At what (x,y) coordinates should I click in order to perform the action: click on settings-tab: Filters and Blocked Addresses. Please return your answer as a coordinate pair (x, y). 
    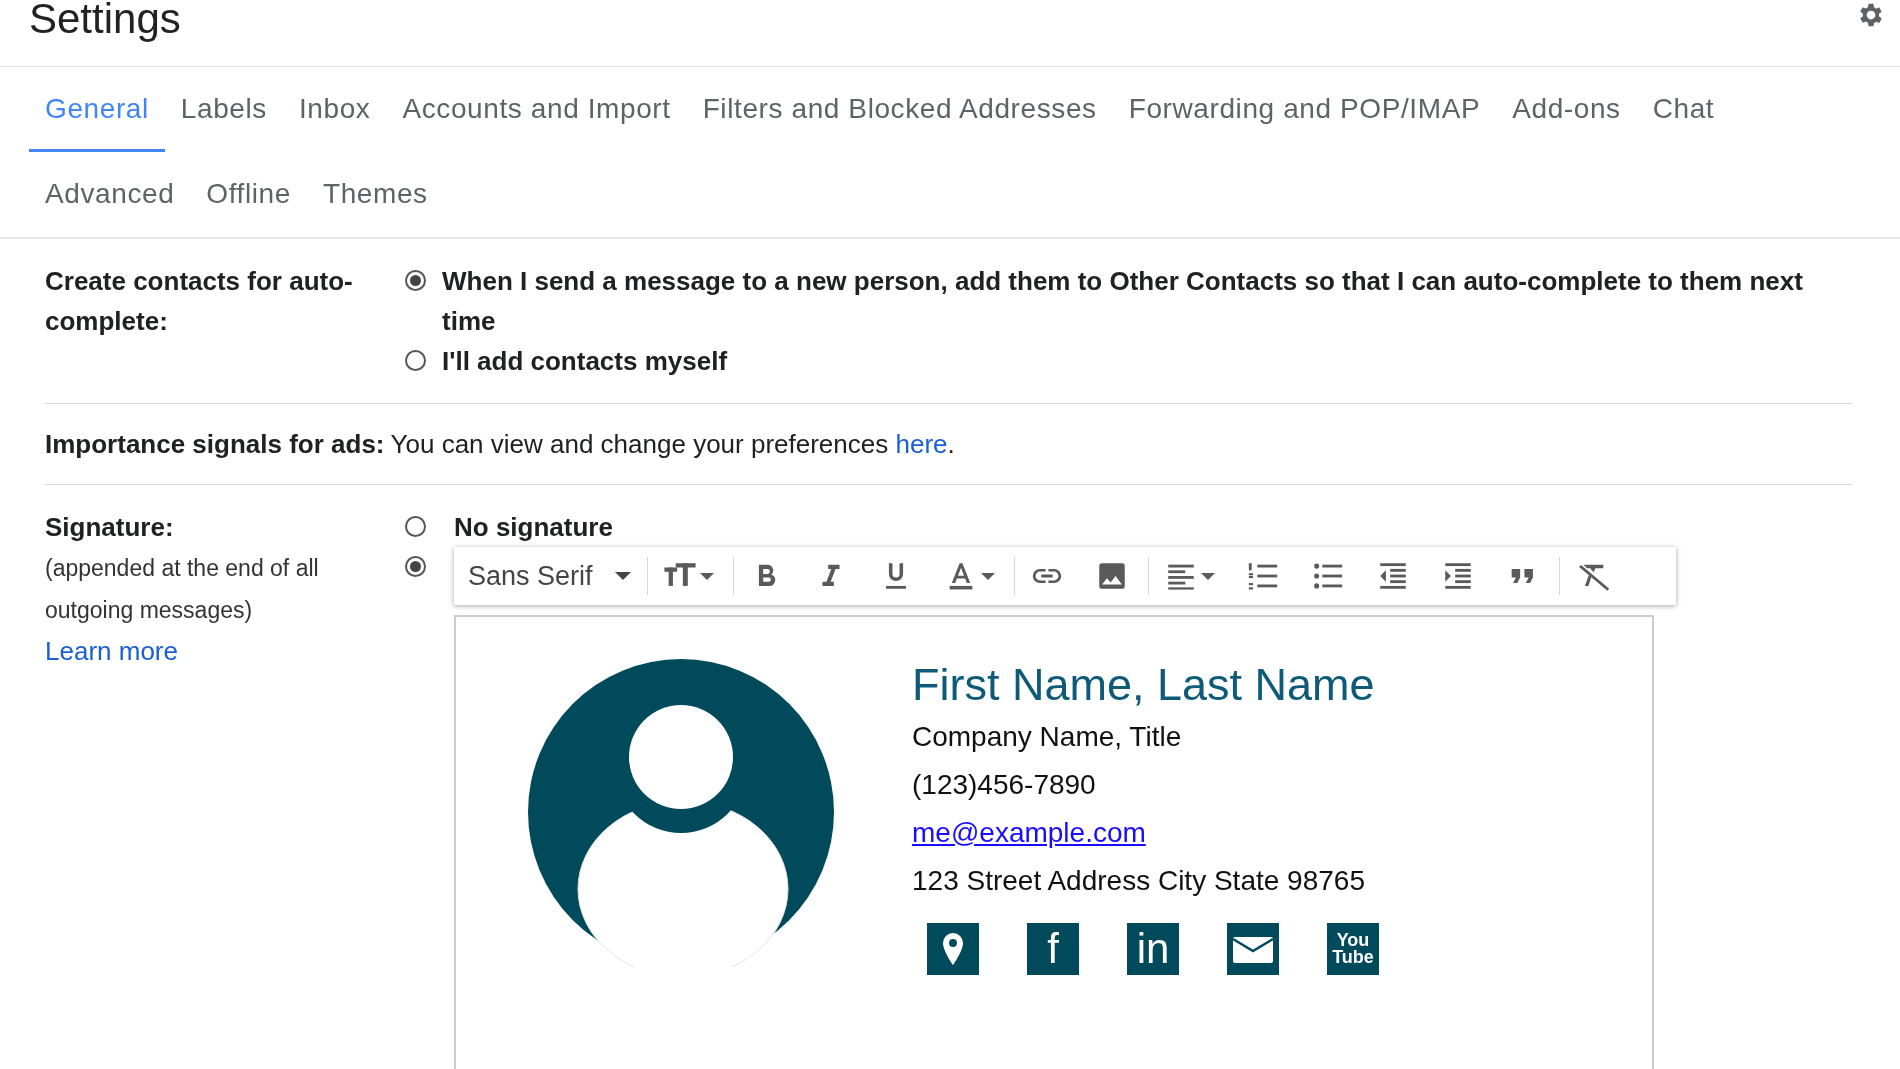
    Looking at the image, I should click on (899, 109).